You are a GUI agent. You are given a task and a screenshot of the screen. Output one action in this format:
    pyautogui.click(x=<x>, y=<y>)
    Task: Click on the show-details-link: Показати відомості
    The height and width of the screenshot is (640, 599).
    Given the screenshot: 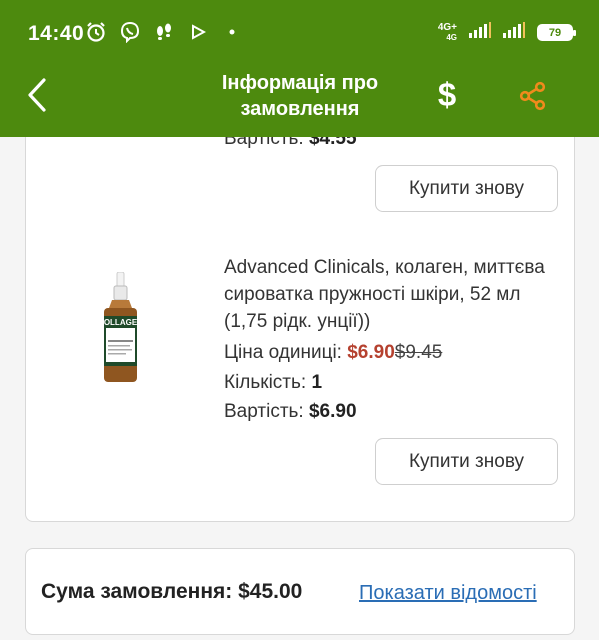 What is the action you would take?
    pyautogui.click(x=448, y=593)
    